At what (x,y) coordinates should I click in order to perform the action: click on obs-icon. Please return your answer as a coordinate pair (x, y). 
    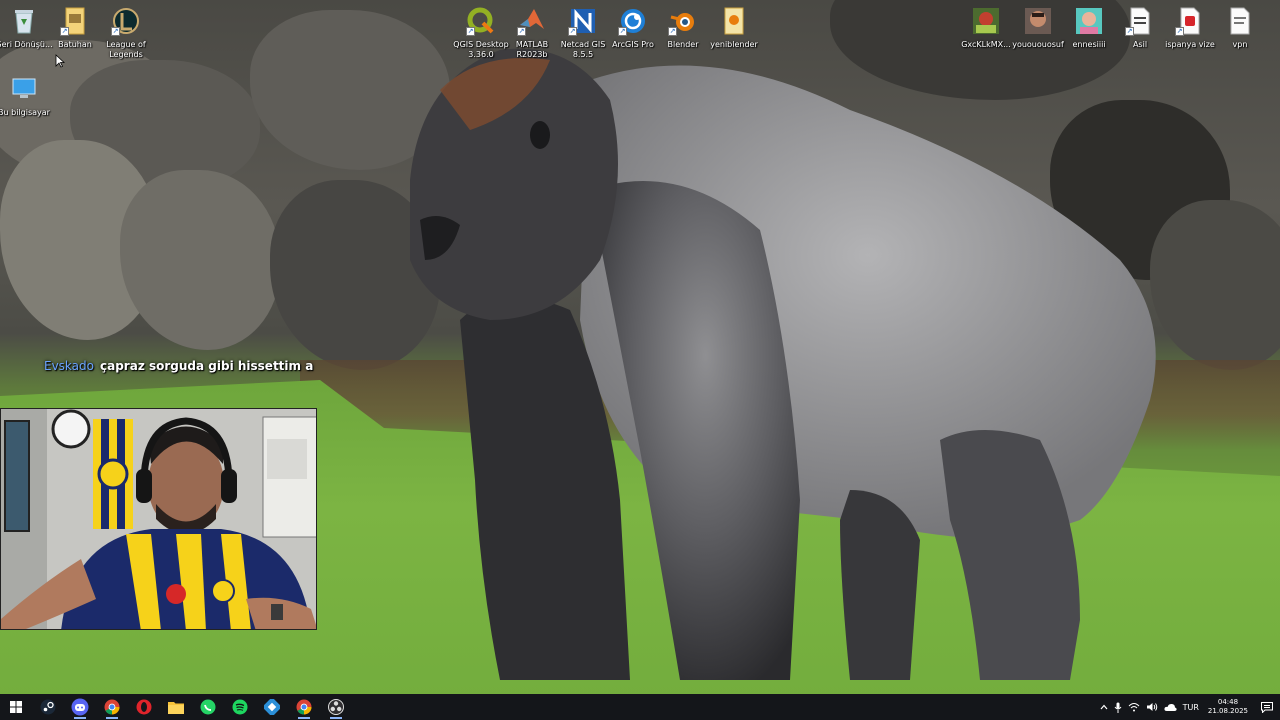
    Looking at the image, I should click on (336, 707).